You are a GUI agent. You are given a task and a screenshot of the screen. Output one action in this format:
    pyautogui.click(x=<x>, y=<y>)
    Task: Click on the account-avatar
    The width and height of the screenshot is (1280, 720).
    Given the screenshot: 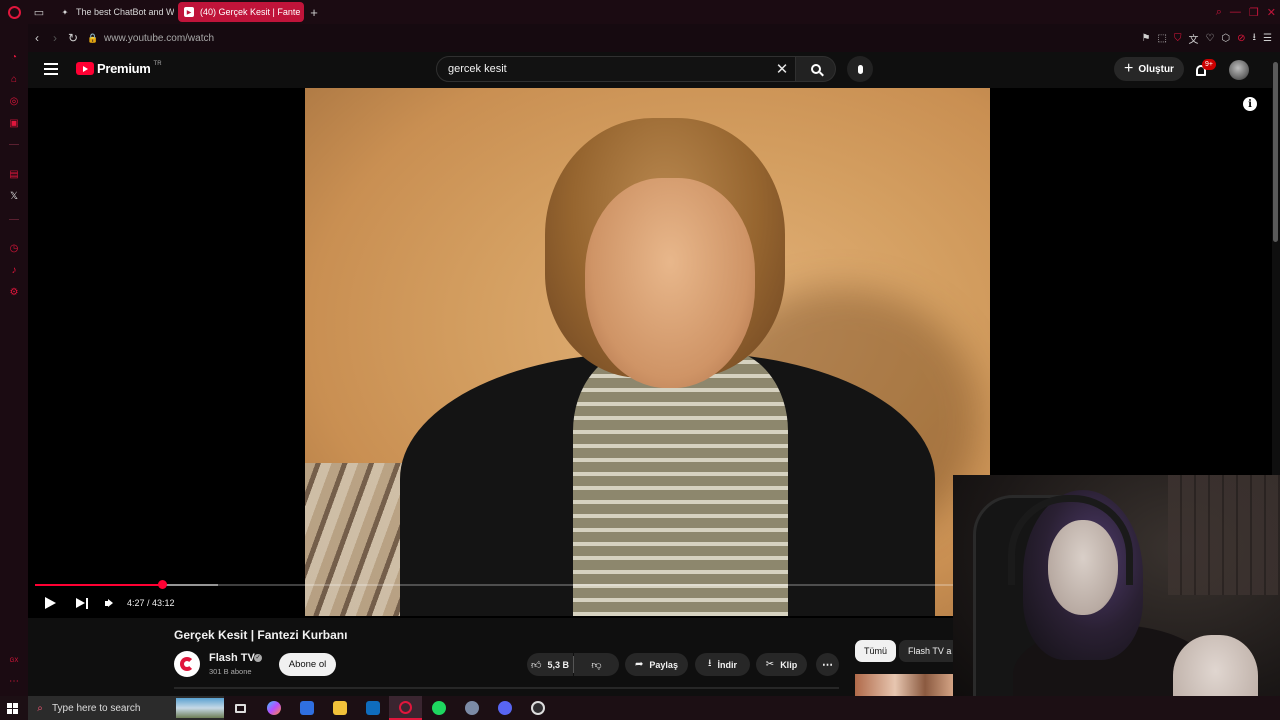 What is the action you would take?
    pyautogui.click(x=1239, y=70)
    